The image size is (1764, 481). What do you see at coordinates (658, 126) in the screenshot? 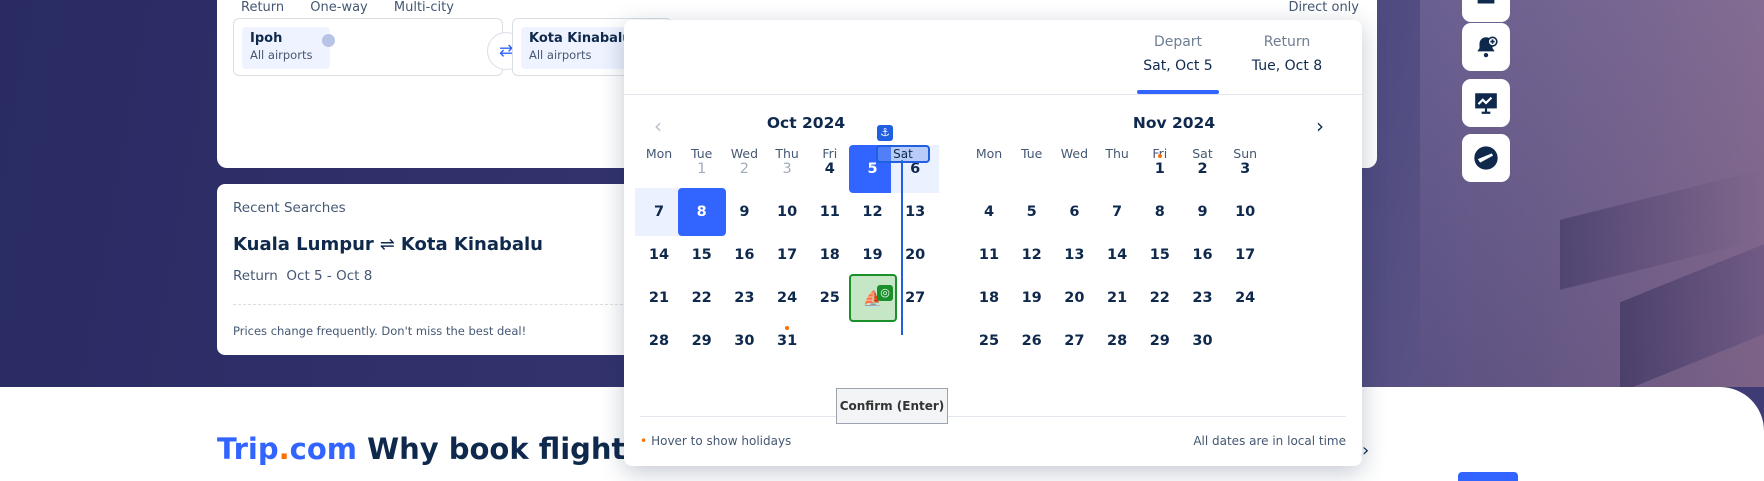
I see `prev-month-icon: ‹` at bounding box center [658, 126].